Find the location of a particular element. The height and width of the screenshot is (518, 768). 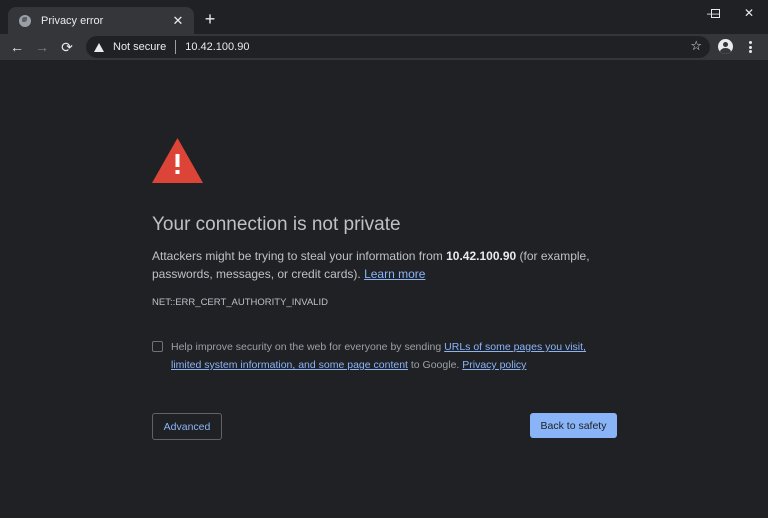

bookmark-star-icon: ☆ is located at coordinates (696, 46).